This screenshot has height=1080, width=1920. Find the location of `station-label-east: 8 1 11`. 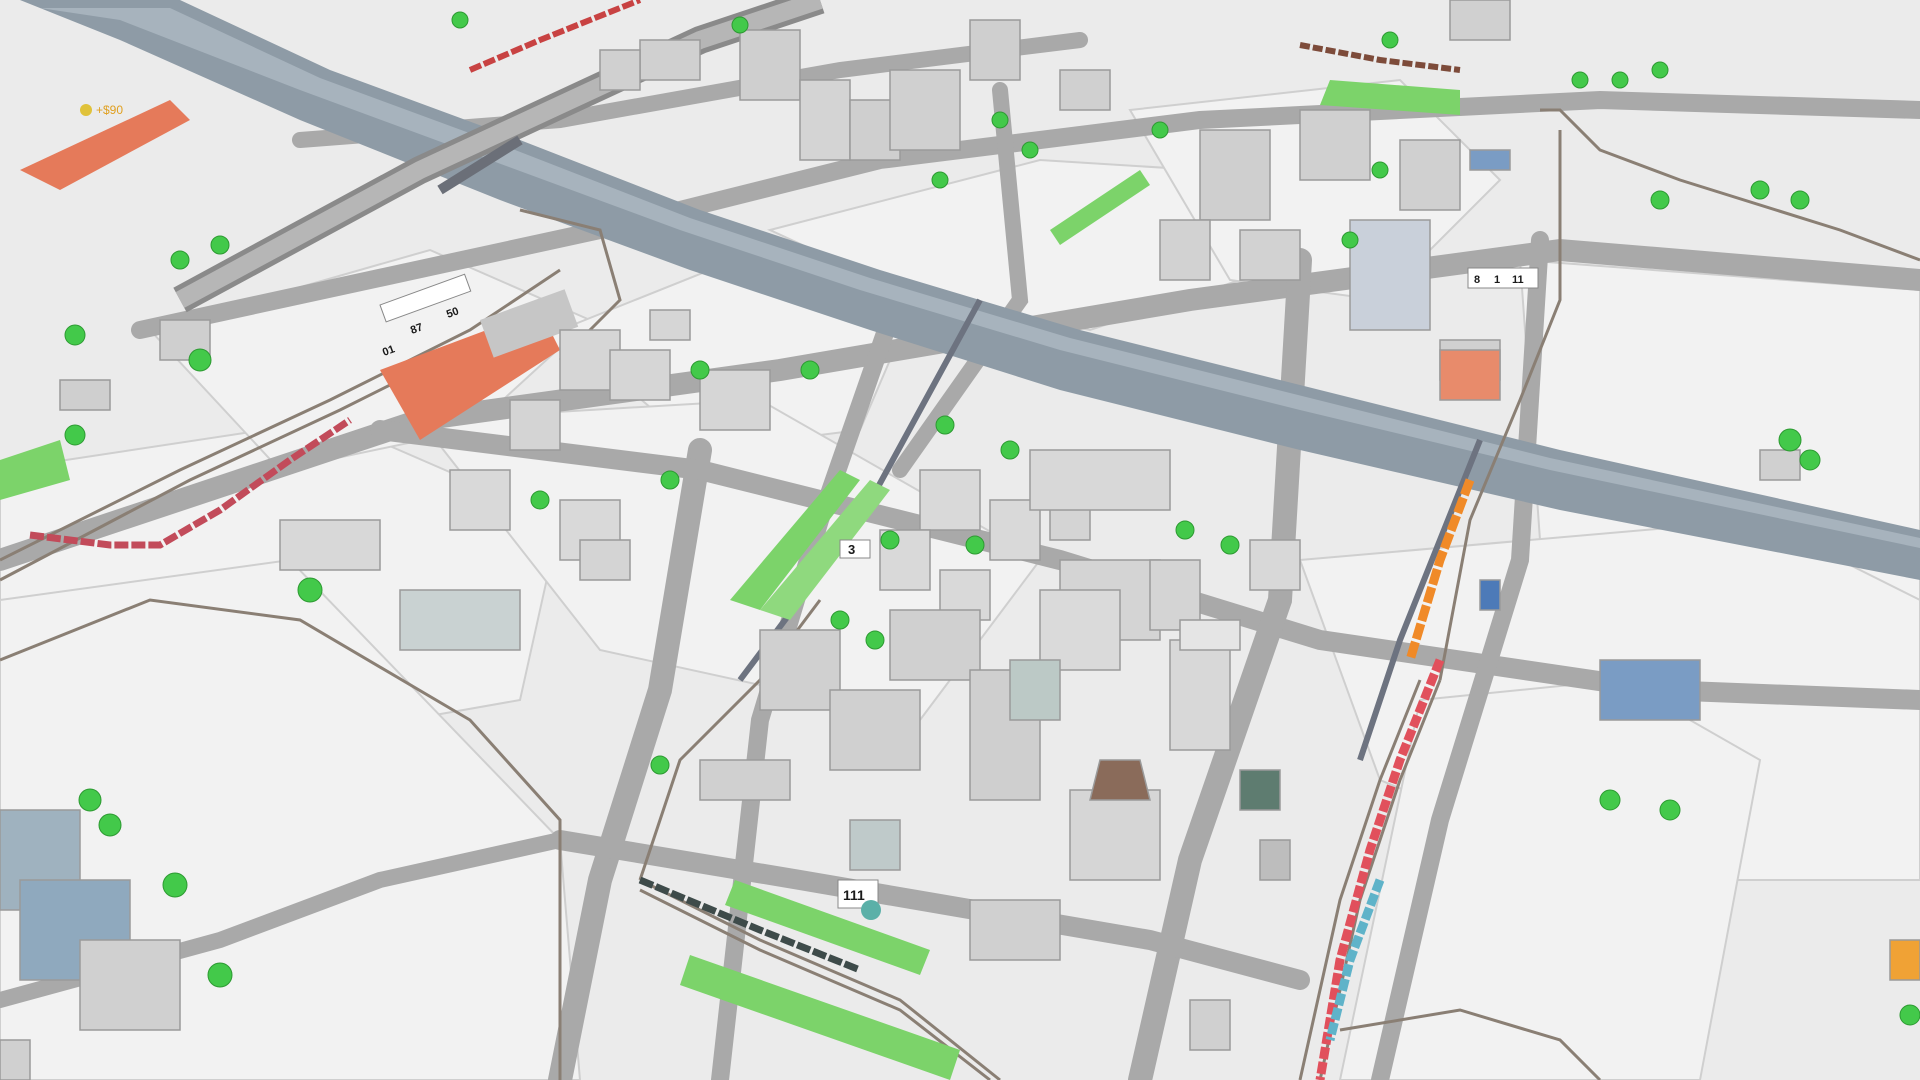

station-label-east: 8 1 11 is located at coordinates (1503, 278).